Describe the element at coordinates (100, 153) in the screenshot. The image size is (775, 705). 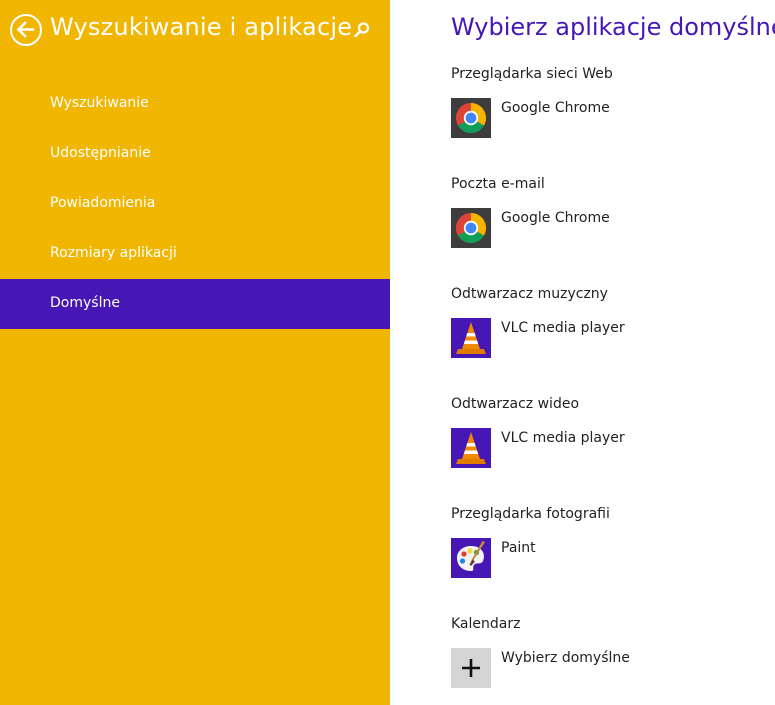
I see `sidebar-item-label: Udostępnianie` at that location.